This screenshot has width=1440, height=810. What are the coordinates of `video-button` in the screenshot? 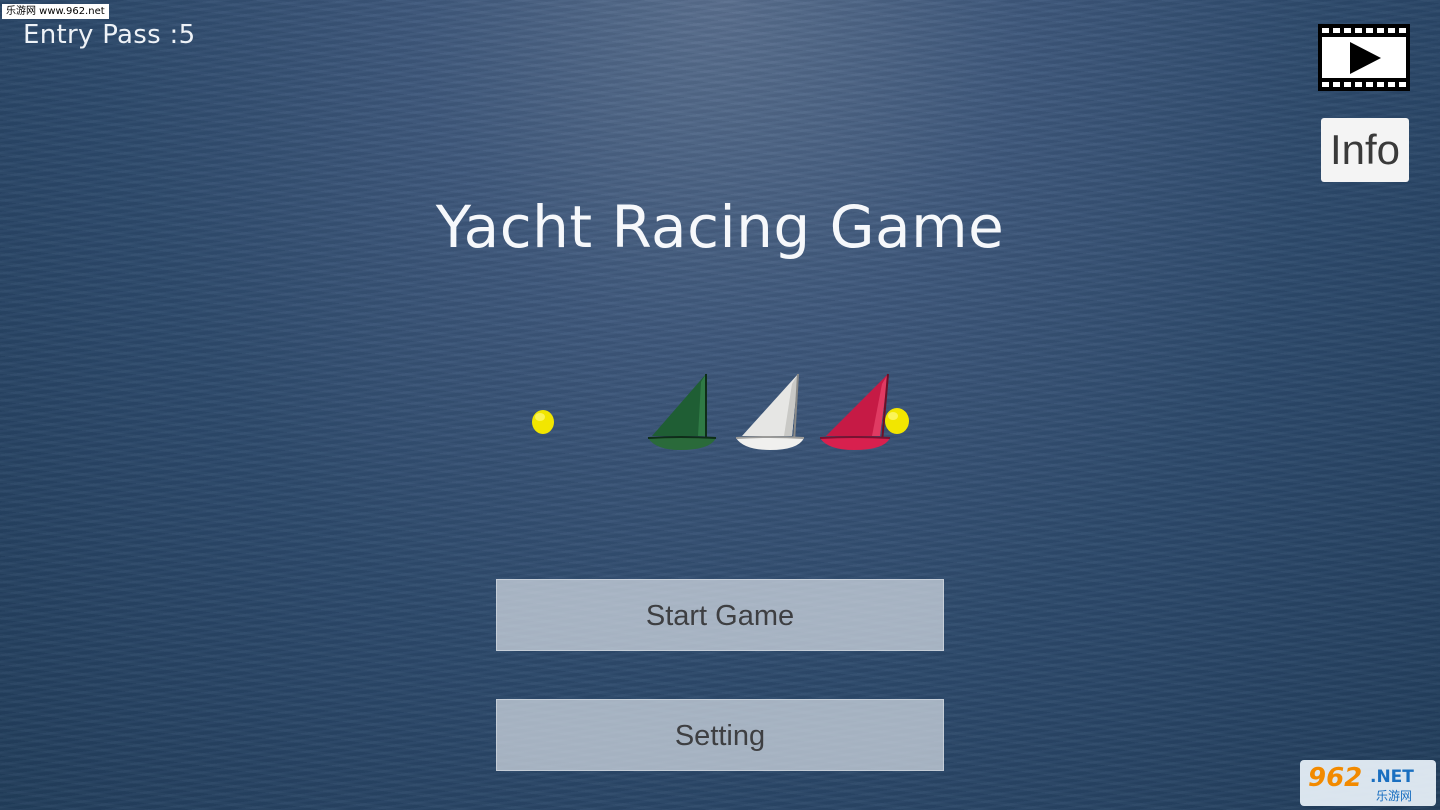 It's located at (1364, 57).